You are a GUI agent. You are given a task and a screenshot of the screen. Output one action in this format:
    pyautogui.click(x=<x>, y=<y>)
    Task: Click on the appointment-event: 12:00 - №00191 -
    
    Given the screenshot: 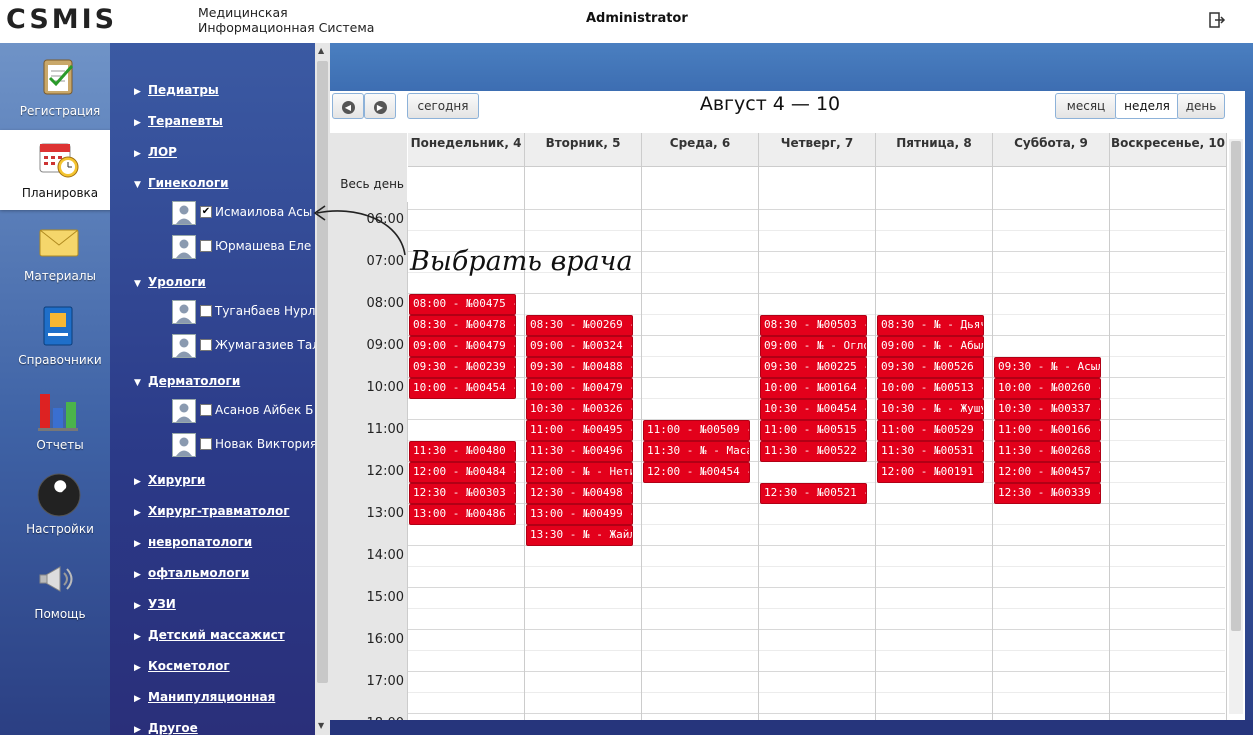 What is the action you would take?
    pyautogui.click(x=930, y=472)
    